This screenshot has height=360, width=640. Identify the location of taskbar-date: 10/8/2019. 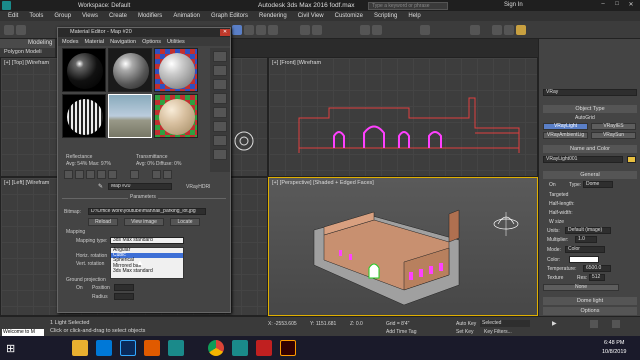
(614, 352).